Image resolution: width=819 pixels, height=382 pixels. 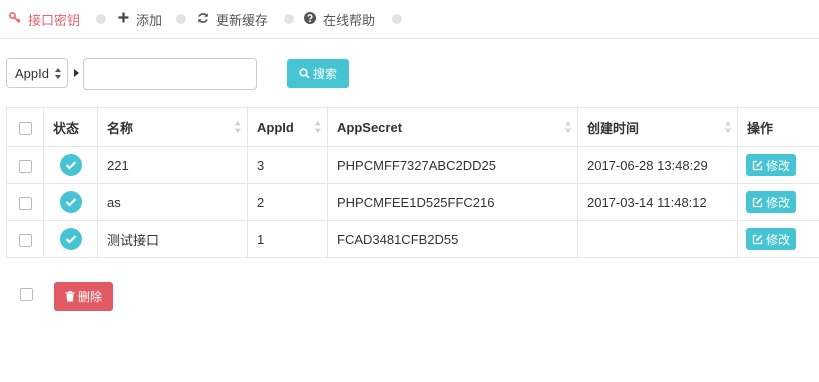 I want to click on appid-cell: 3, so click(x=287, y=165).